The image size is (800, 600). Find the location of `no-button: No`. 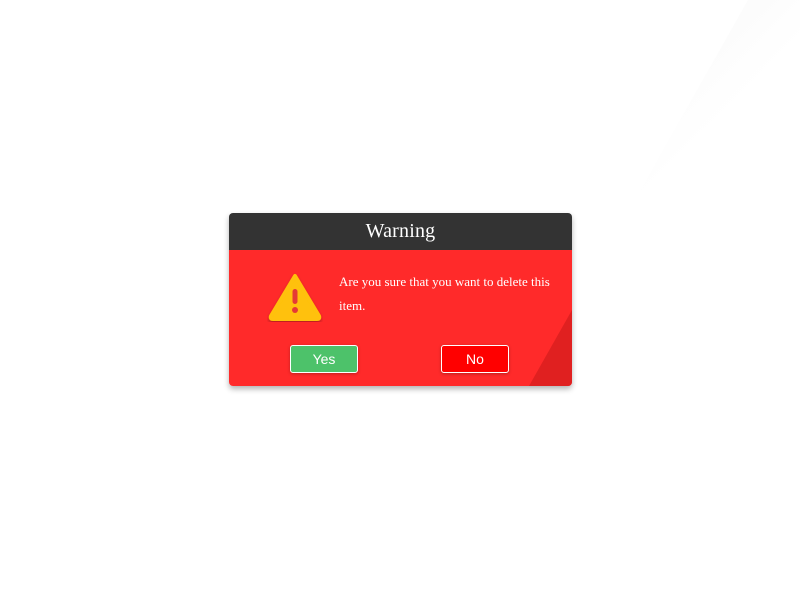

no-button: No is located at coordinates (475, 359).